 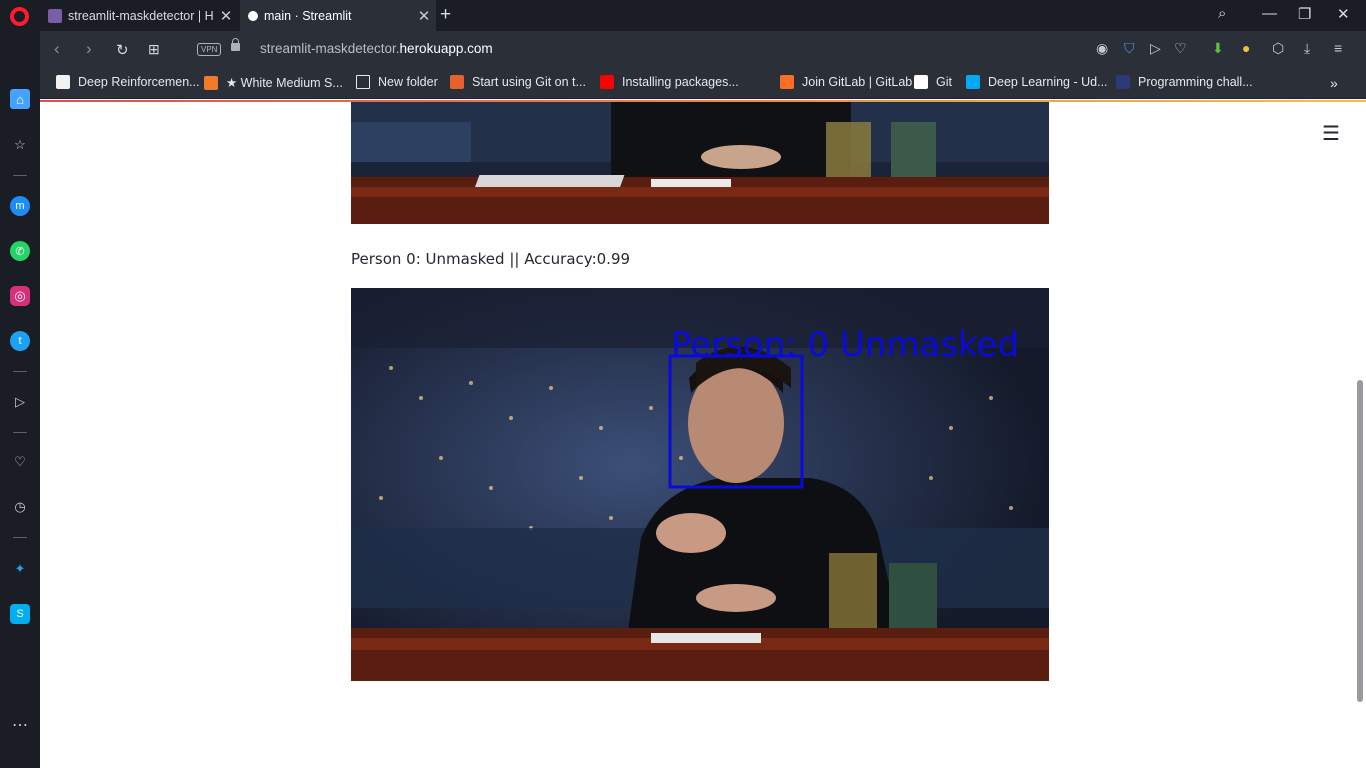 What do you see at coordinates (1278, 48) in the screenshot?
I see `cube-icon: ⬡` at bounding box center [1278, 48].